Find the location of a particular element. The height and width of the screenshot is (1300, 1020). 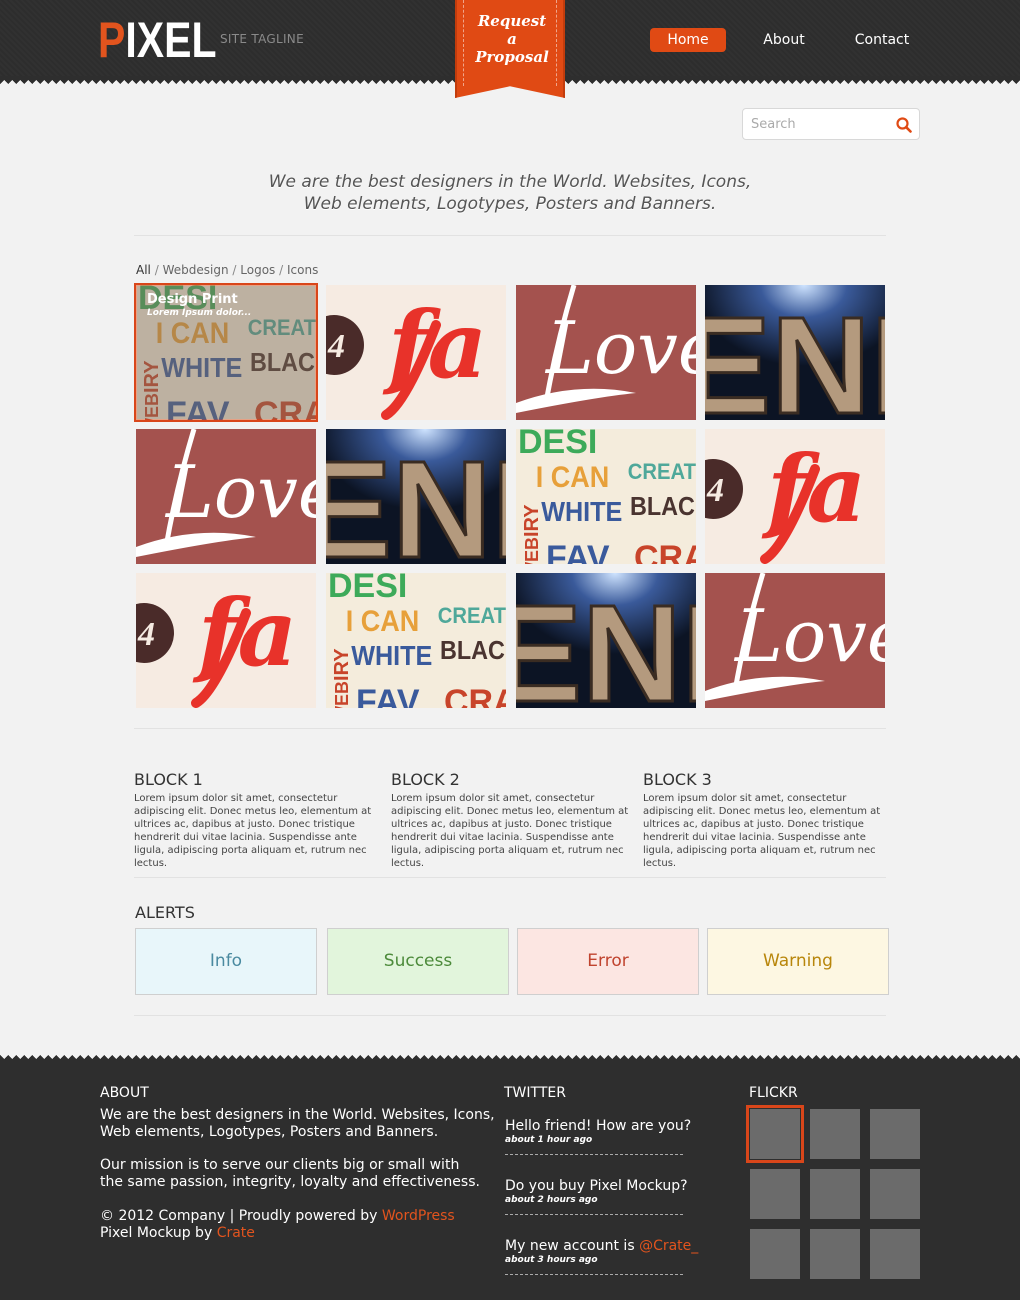

nav-about: About is located at coordinates (784, 40).